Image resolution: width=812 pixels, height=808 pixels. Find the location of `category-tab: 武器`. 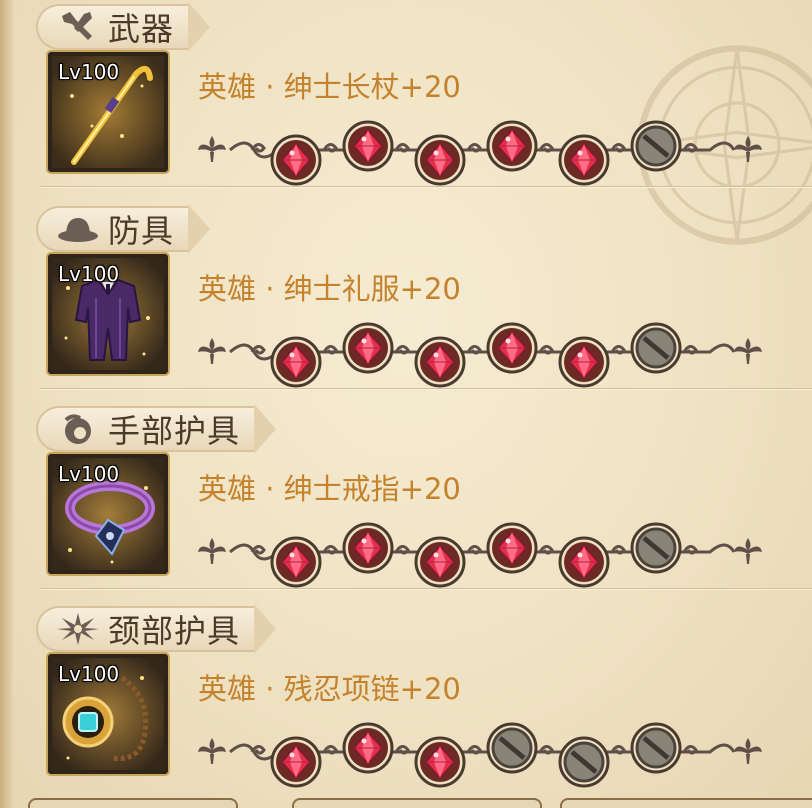

category-tab: 武器 is located at coordinates (123, 27).